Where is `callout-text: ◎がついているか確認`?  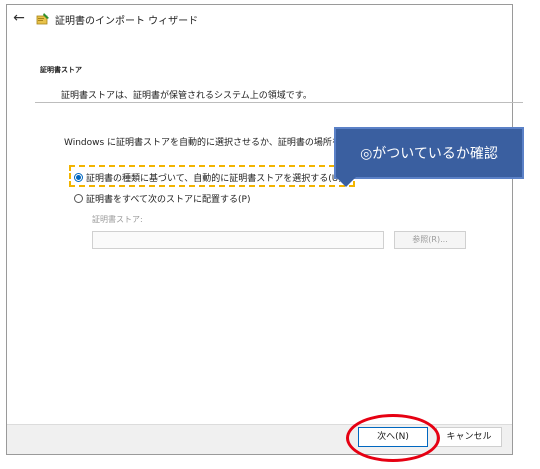
callout-text: ◎がついているか確認 is located at coordinates (429, 154).